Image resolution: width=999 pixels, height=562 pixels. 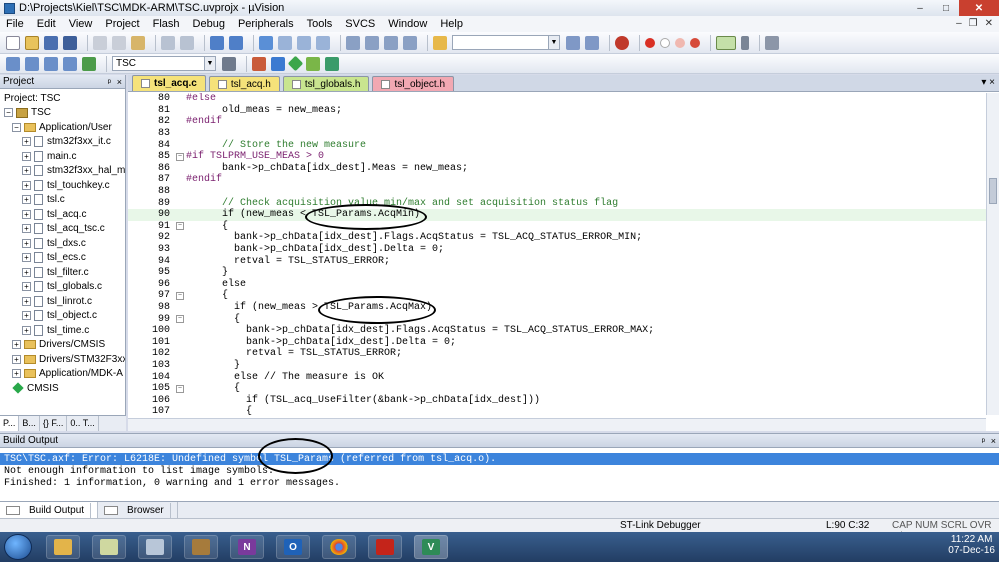 I want to click on doc-minimize-button: –, so click(x=959, y=23).